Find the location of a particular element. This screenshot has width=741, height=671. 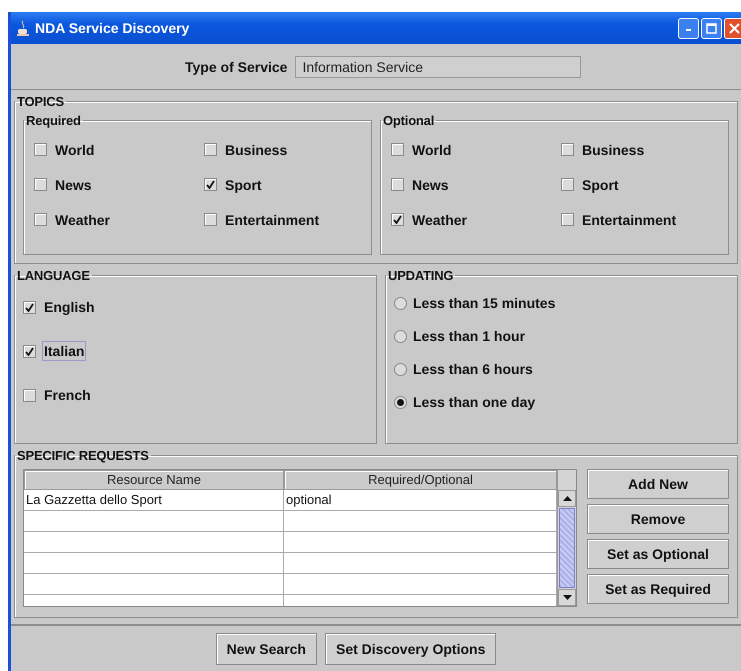

radio-label: Less than 1 hour is located at coordinates (469, 336).